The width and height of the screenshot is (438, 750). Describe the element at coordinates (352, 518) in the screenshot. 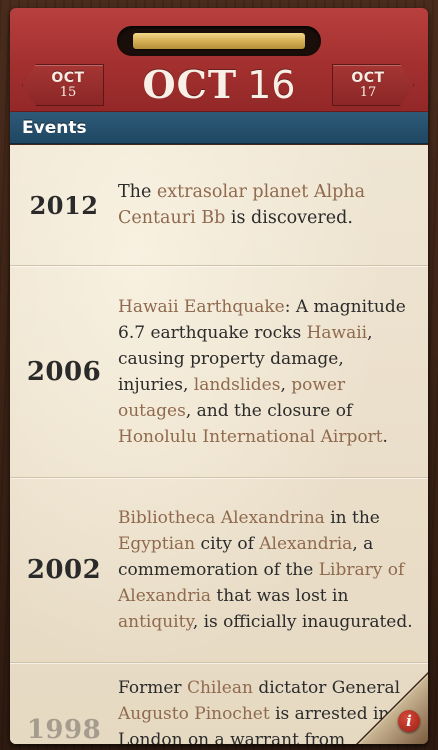

I see `event-text: in the` at that location.